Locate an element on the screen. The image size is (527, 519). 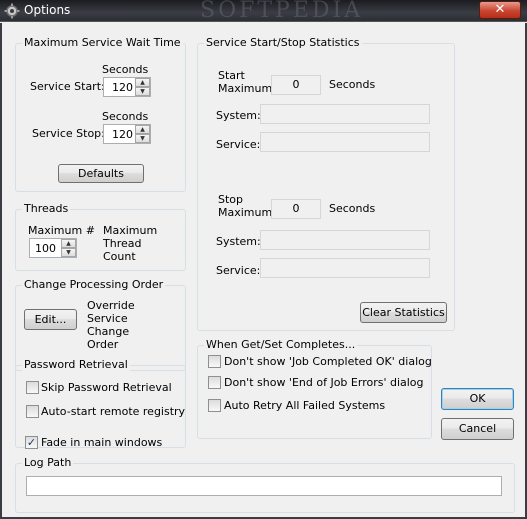
threads-legend: Threads is located at coordinates (46, 208).